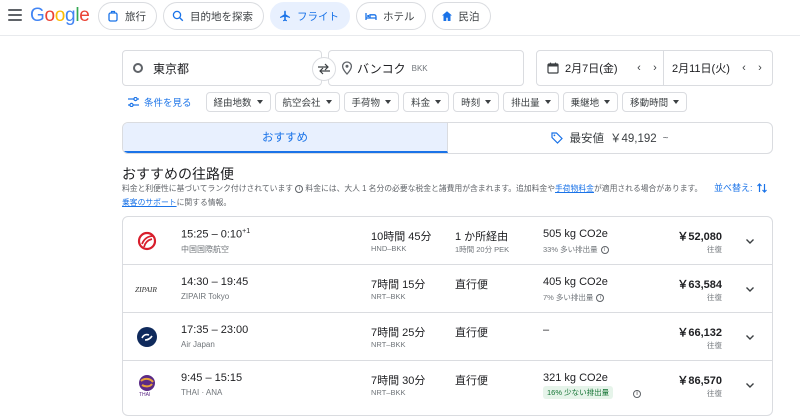 The image size is (800, 420). I want to click on filter-bar: 条件を見る 経由地数 航空会社 手荷物 料金 時刻 排出量 乗継地 移動時間, so click(408, 102).